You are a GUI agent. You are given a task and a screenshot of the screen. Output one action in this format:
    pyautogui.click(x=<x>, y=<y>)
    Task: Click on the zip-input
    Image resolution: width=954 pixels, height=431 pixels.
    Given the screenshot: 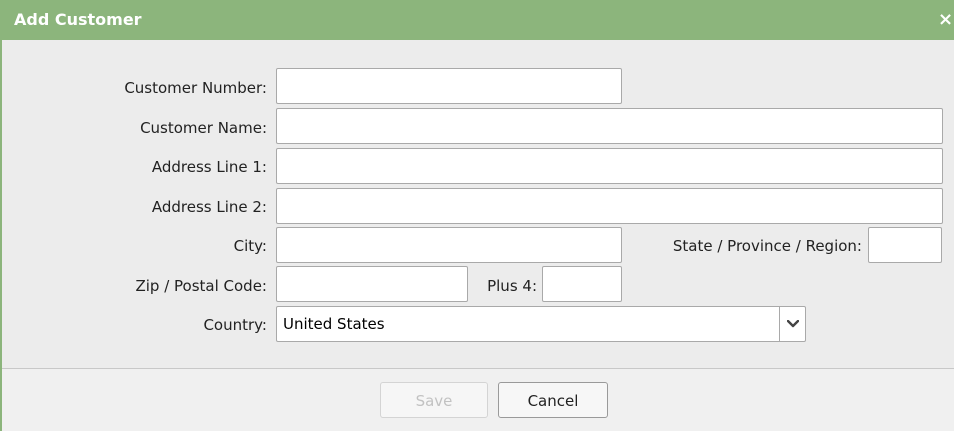 What is the action you would take?
    pyautogui.click(x=372, y=284)
    